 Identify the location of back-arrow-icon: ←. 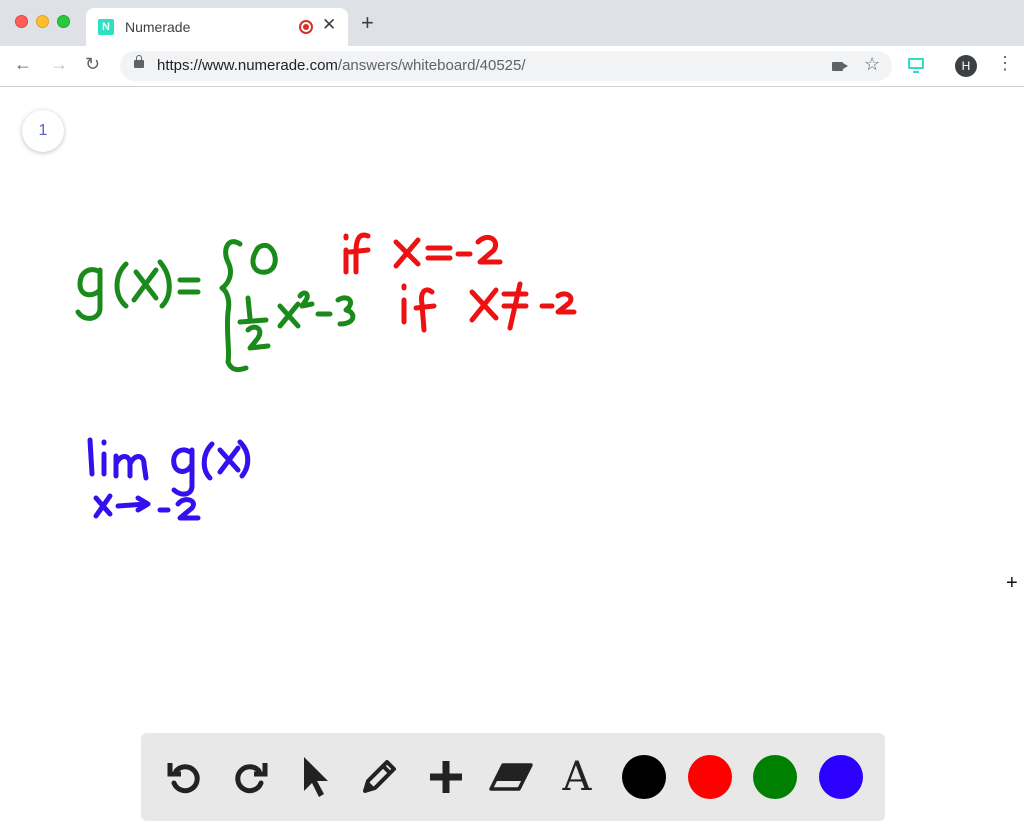
(23, 64).